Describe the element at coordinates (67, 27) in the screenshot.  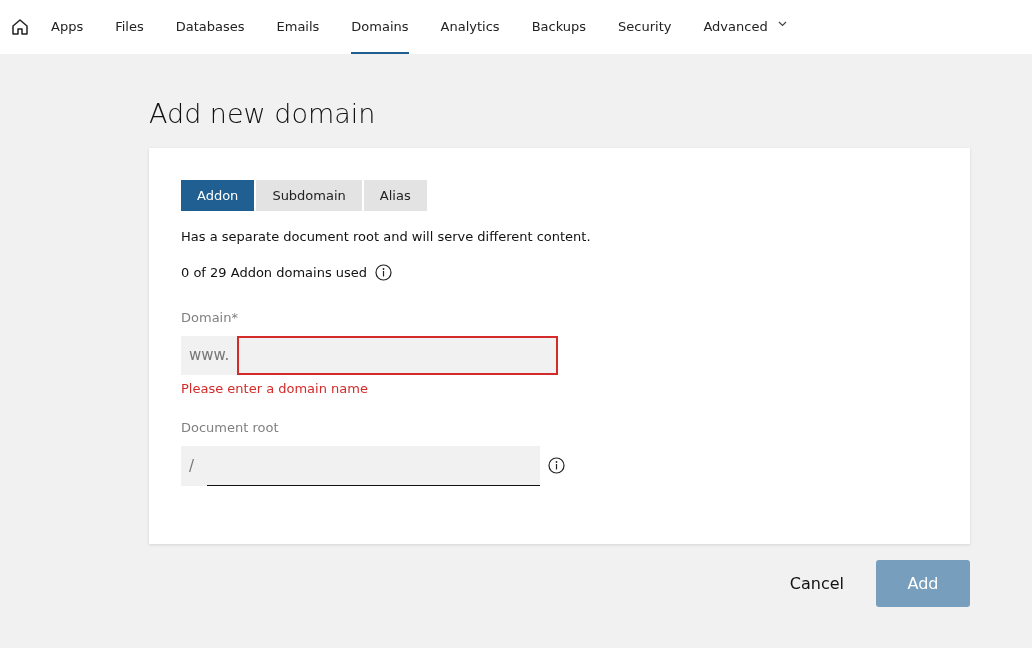
I see `nav-tab: Apps` at that location.